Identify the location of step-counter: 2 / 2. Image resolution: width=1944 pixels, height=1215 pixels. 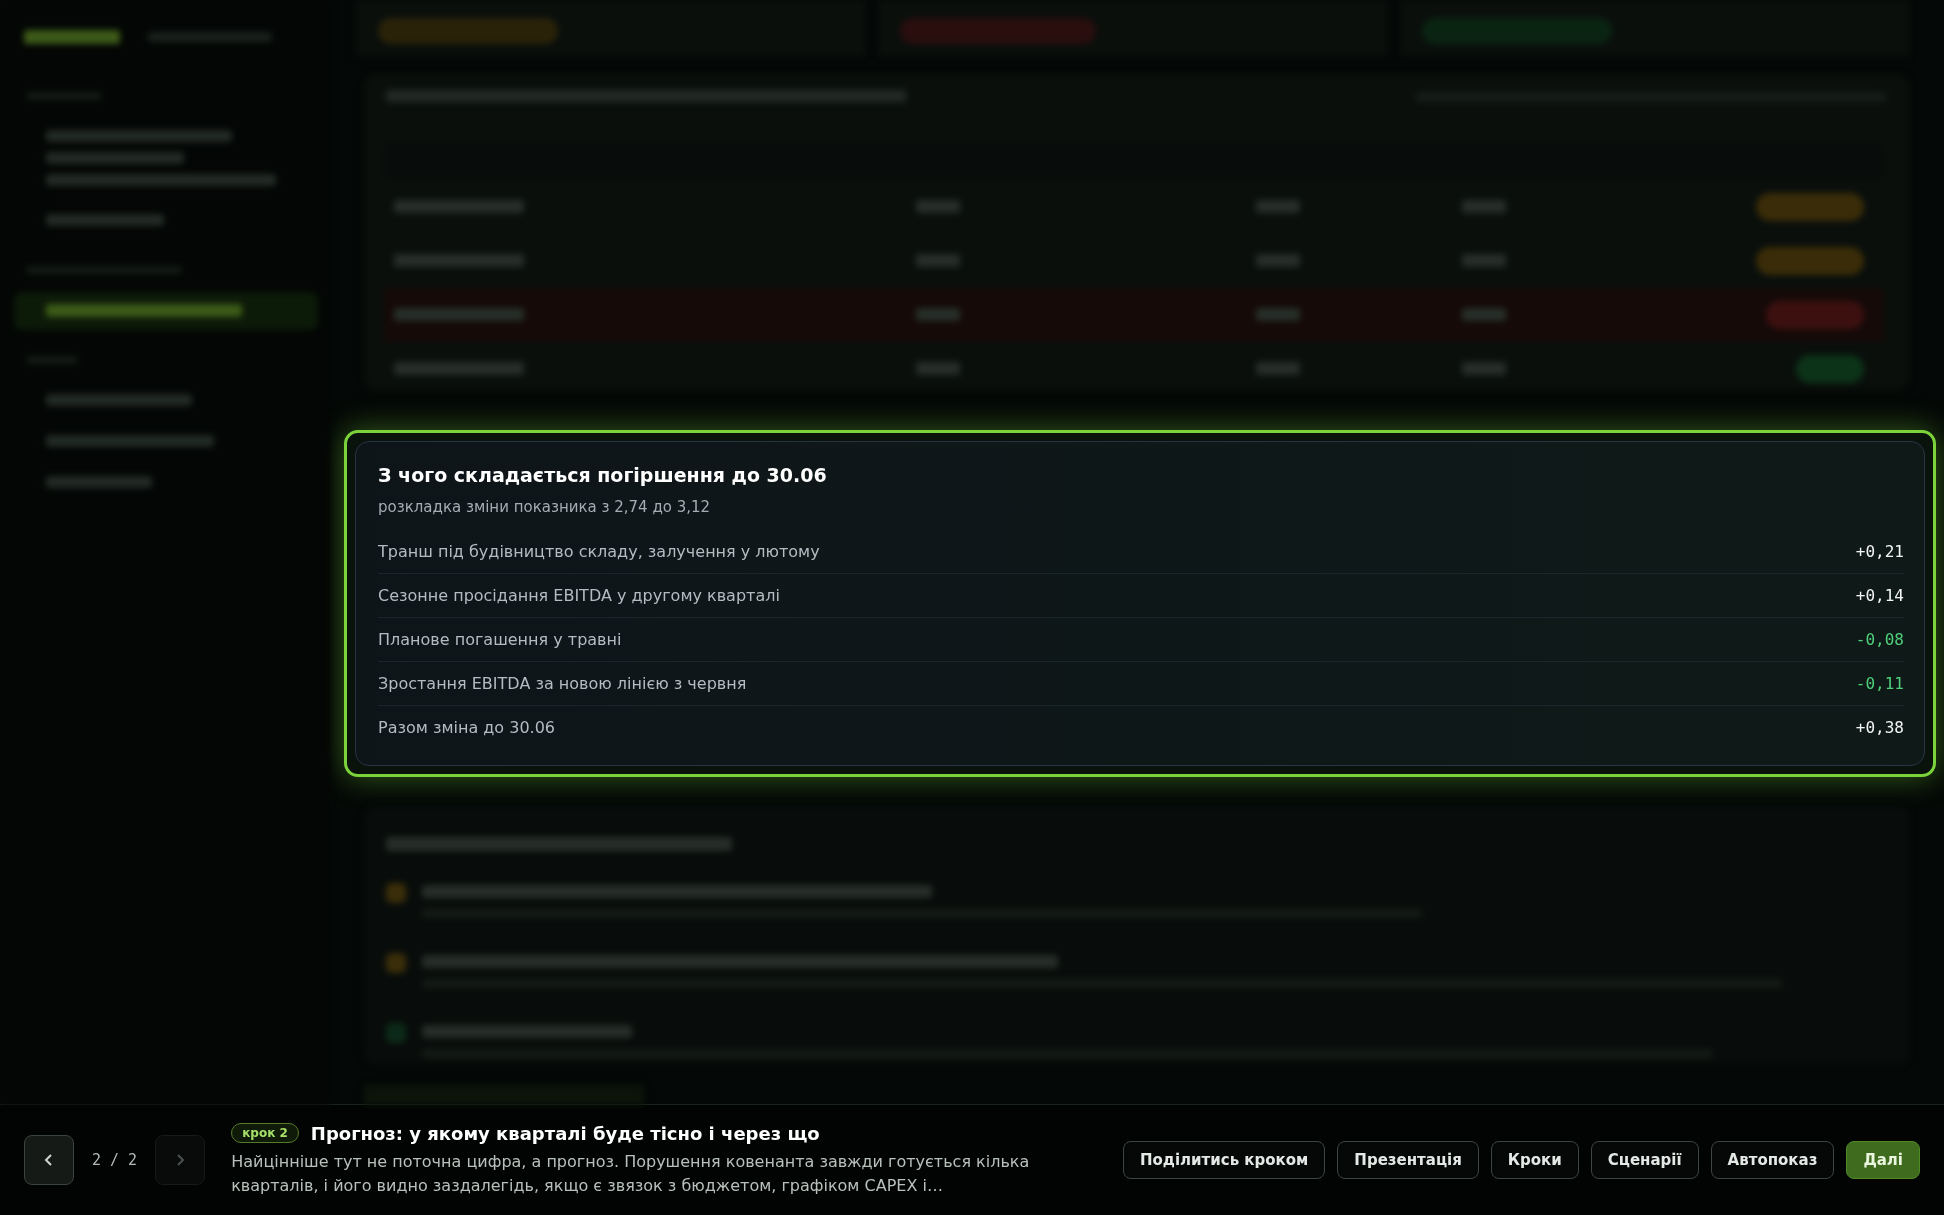
(115, 1160).